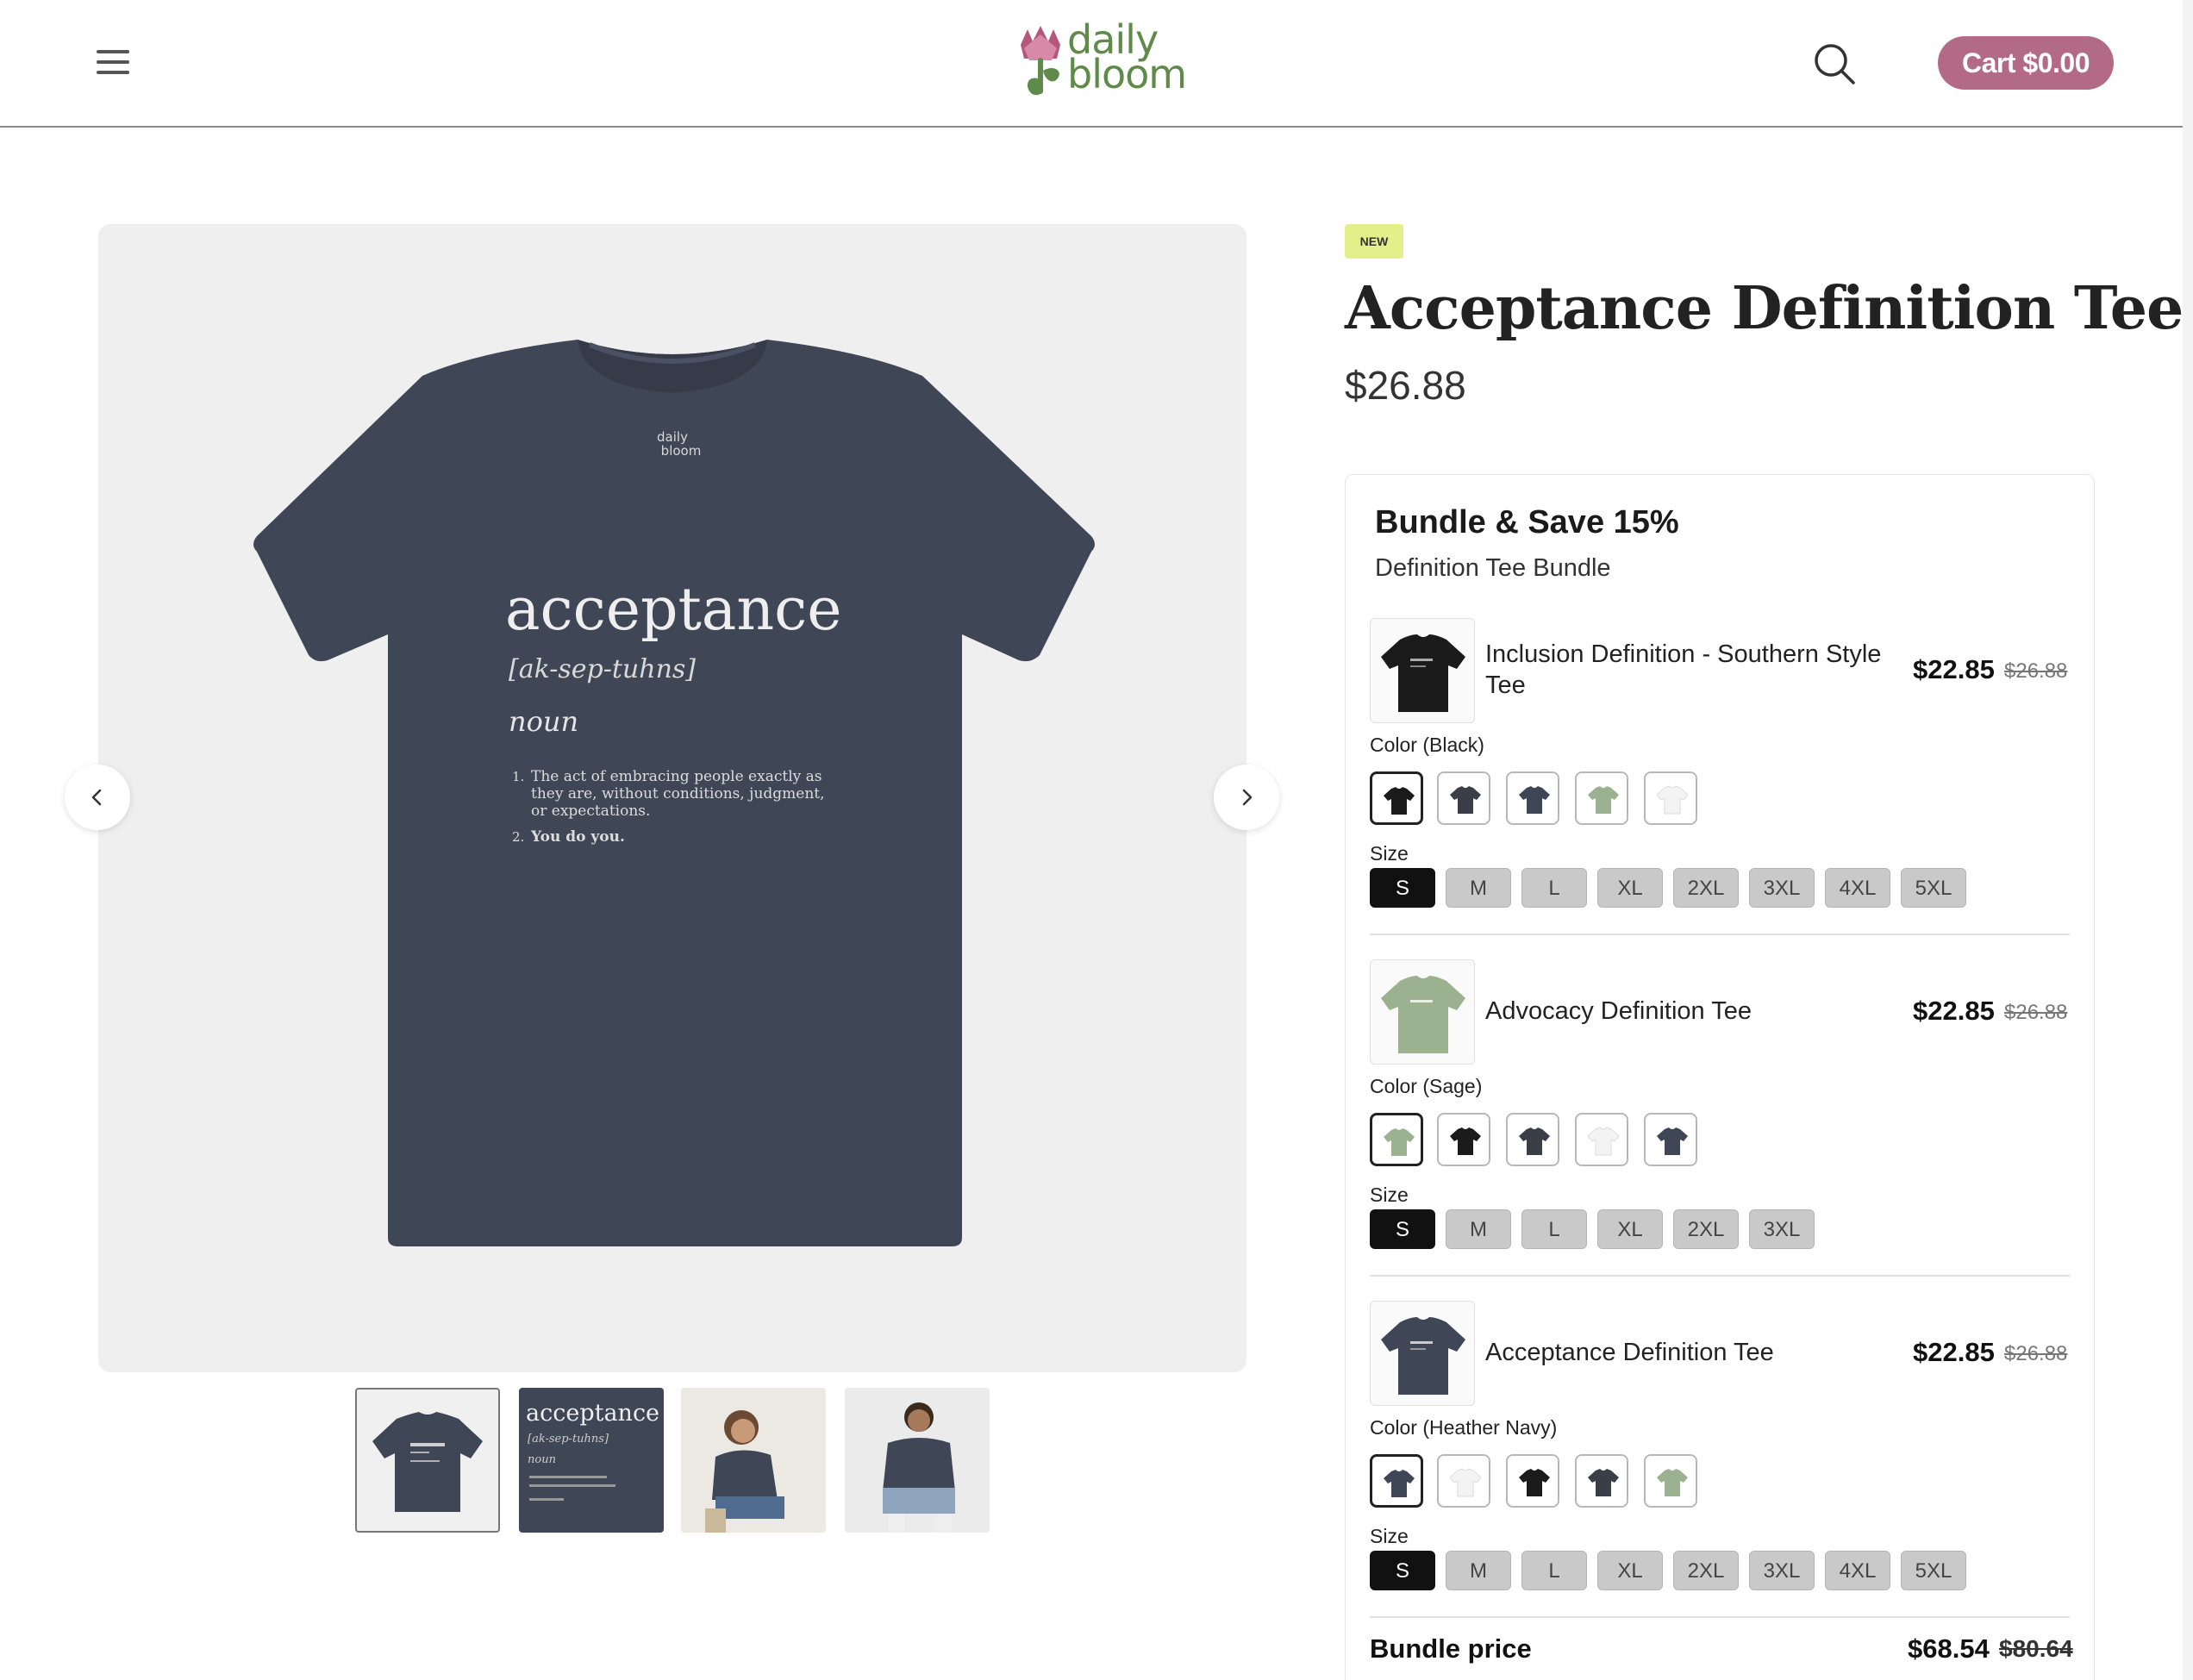 This screenshot has height=1680, width=2193. I want to click on cart-button: Cart $0.00, so click(2026, 63).